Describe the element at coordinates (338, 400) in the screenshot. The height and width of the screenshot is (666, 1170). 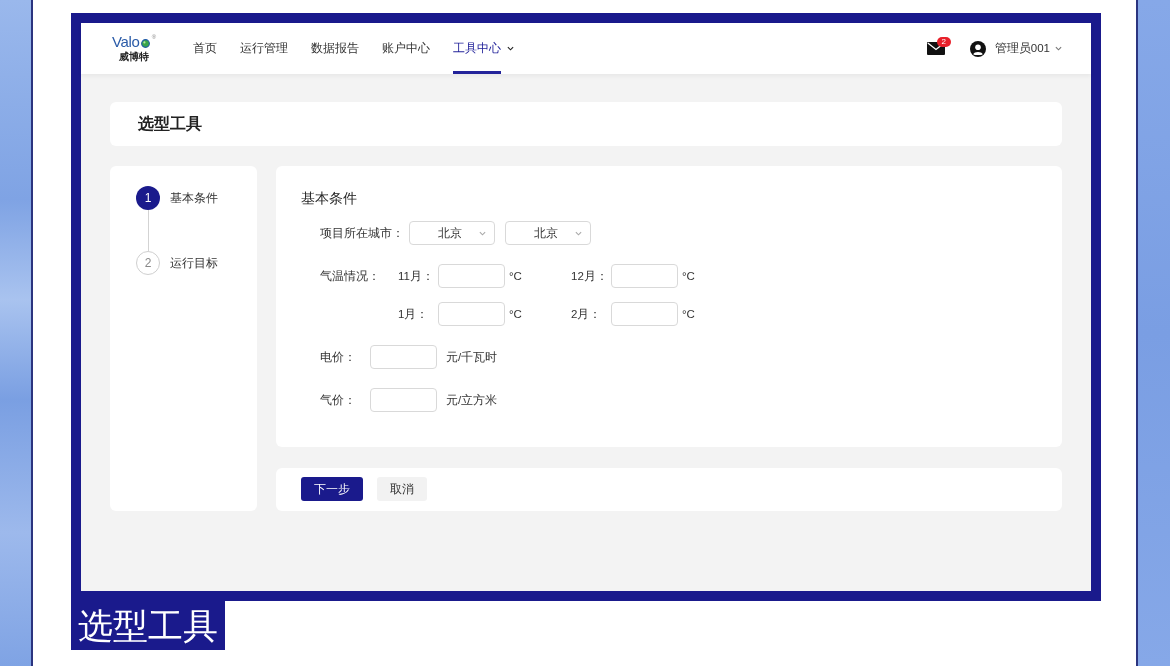
I see `field-label: 气价：` at that location.